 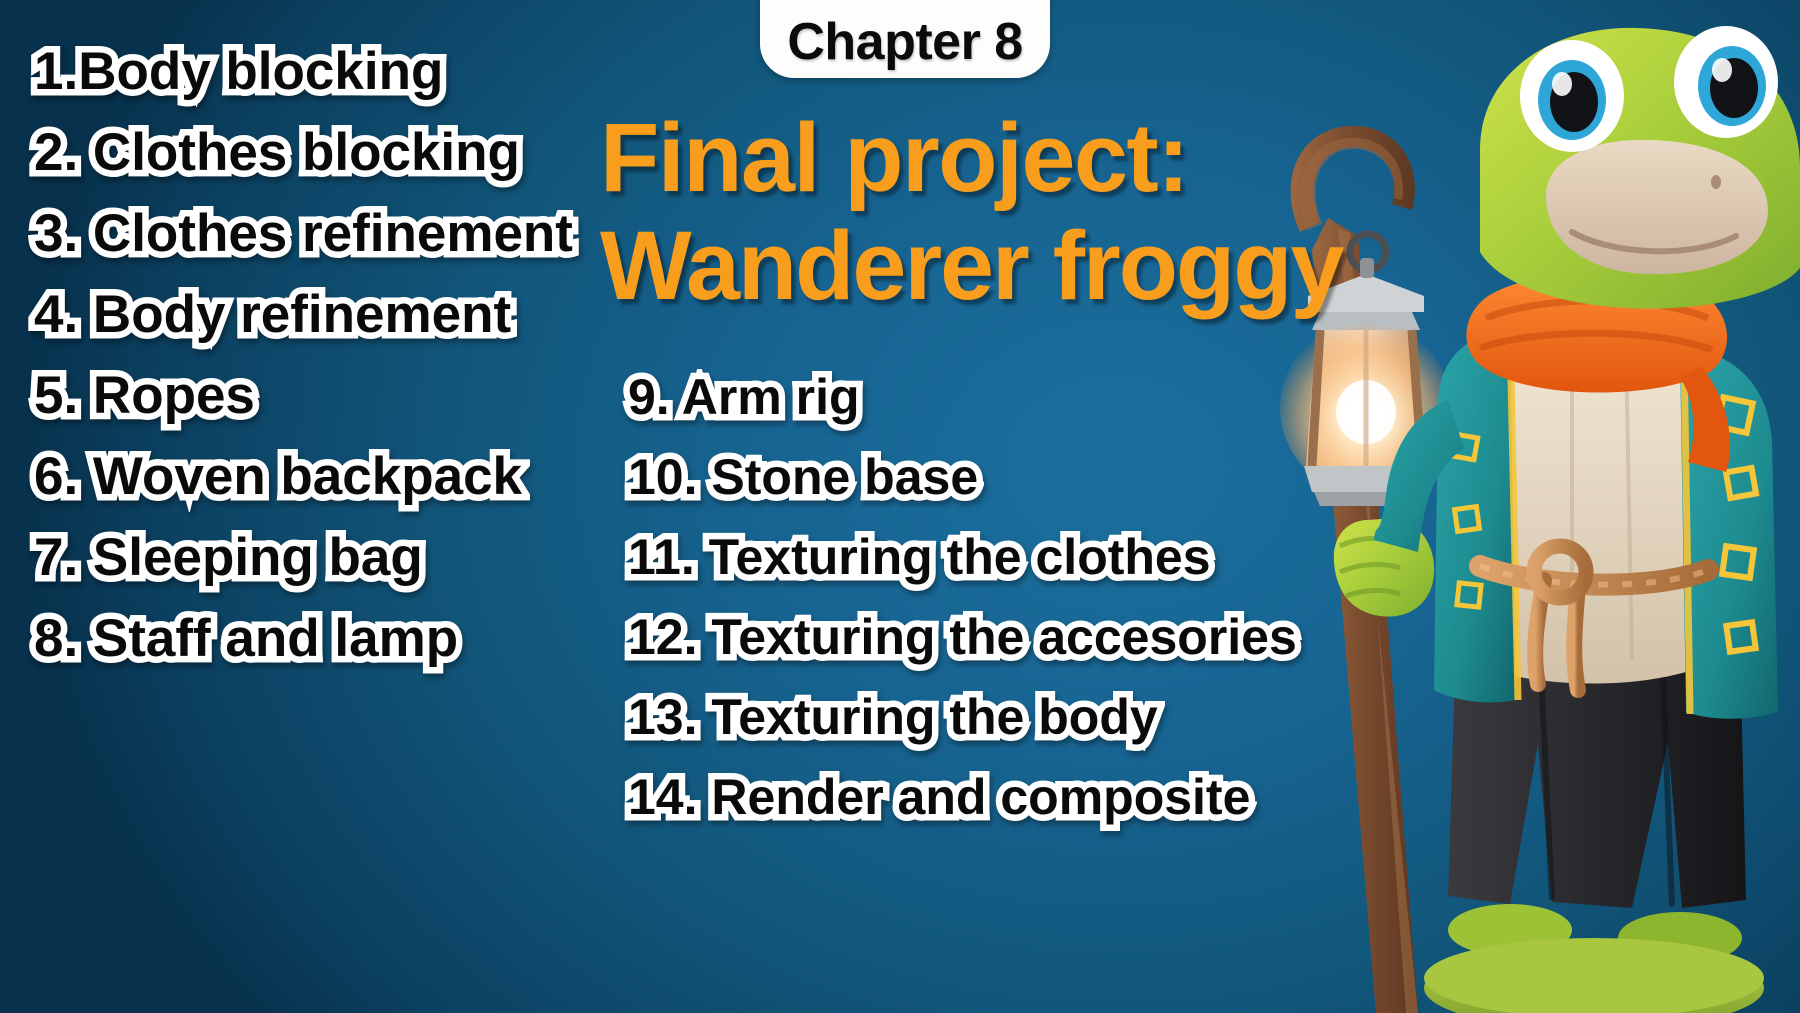 I want to click on frog-jacket, so click(x=1606, y=524).